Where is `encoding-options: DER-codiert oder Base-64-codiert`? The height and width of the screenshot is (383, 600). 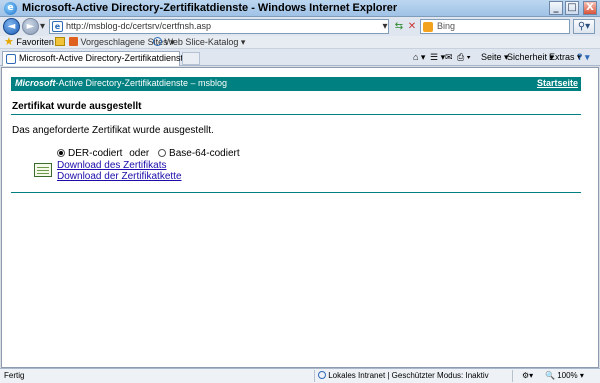 encoding-options: DER-codiert oder Base-64-codiert is located at coordinates (148, 153).